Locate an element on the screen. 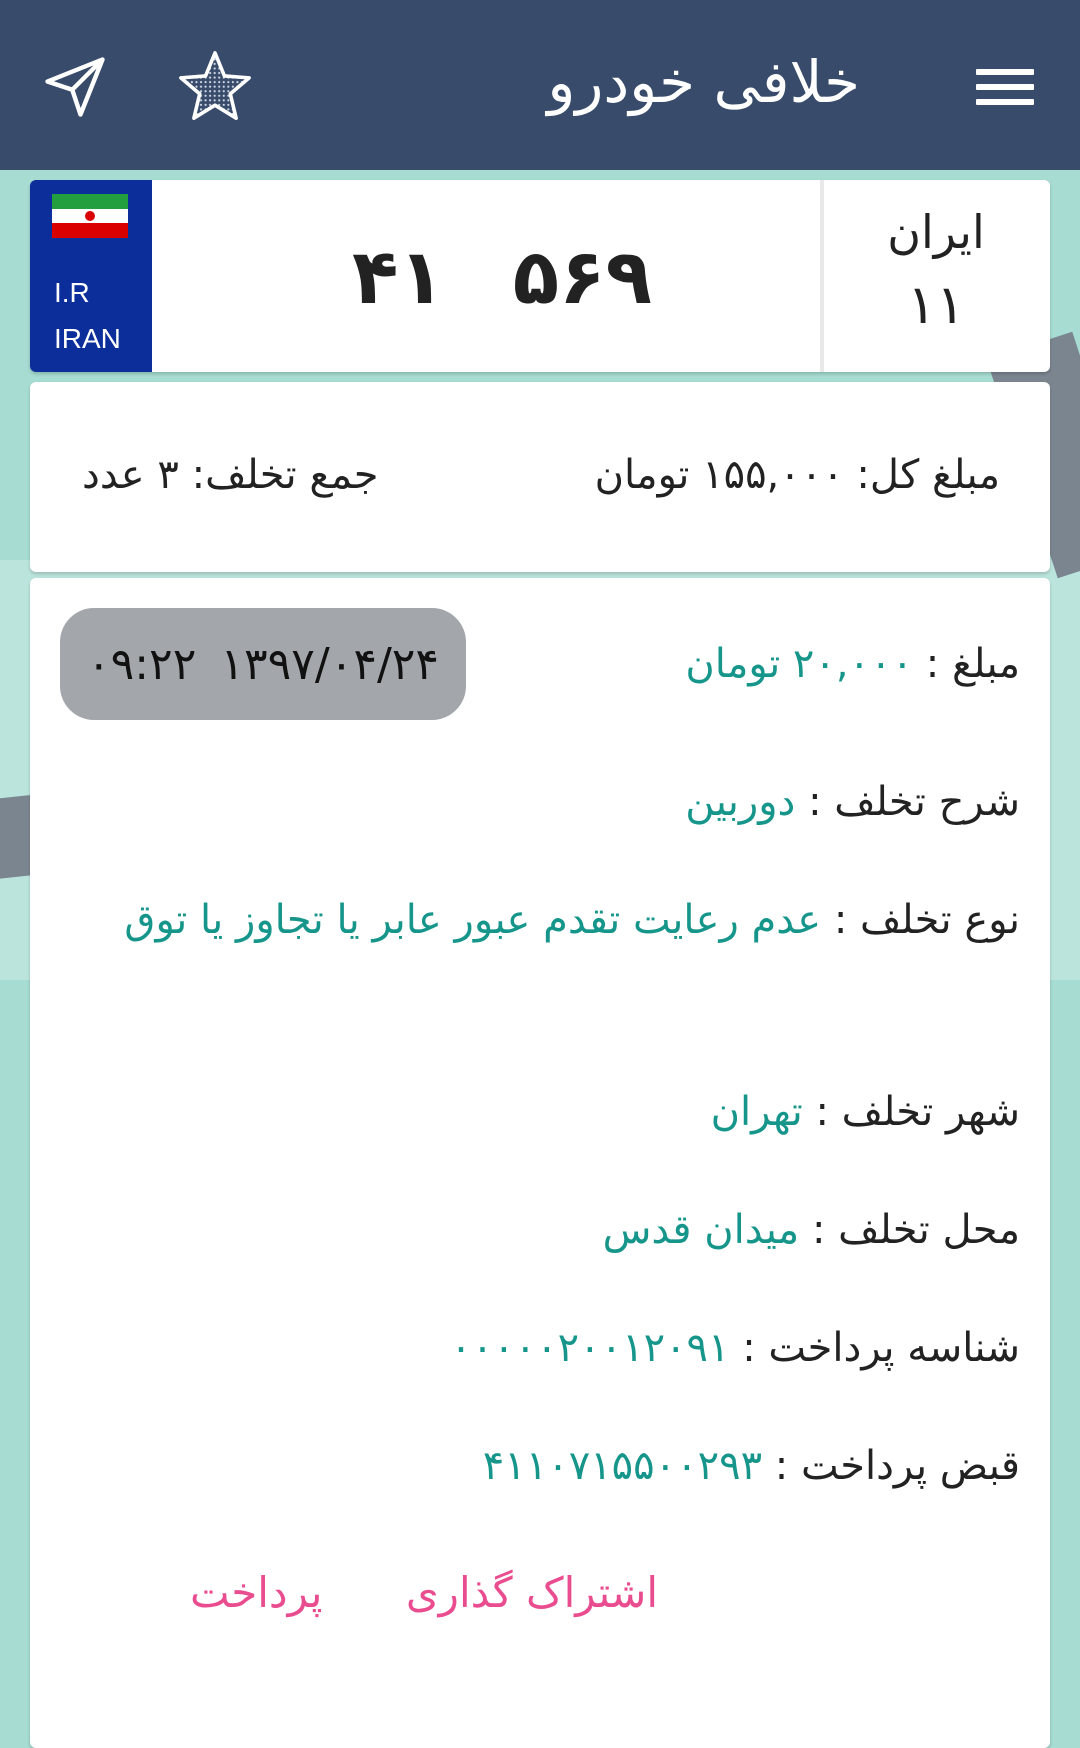  description-row: شرح تخلف : دوربین is located at coordinates (852, 802).